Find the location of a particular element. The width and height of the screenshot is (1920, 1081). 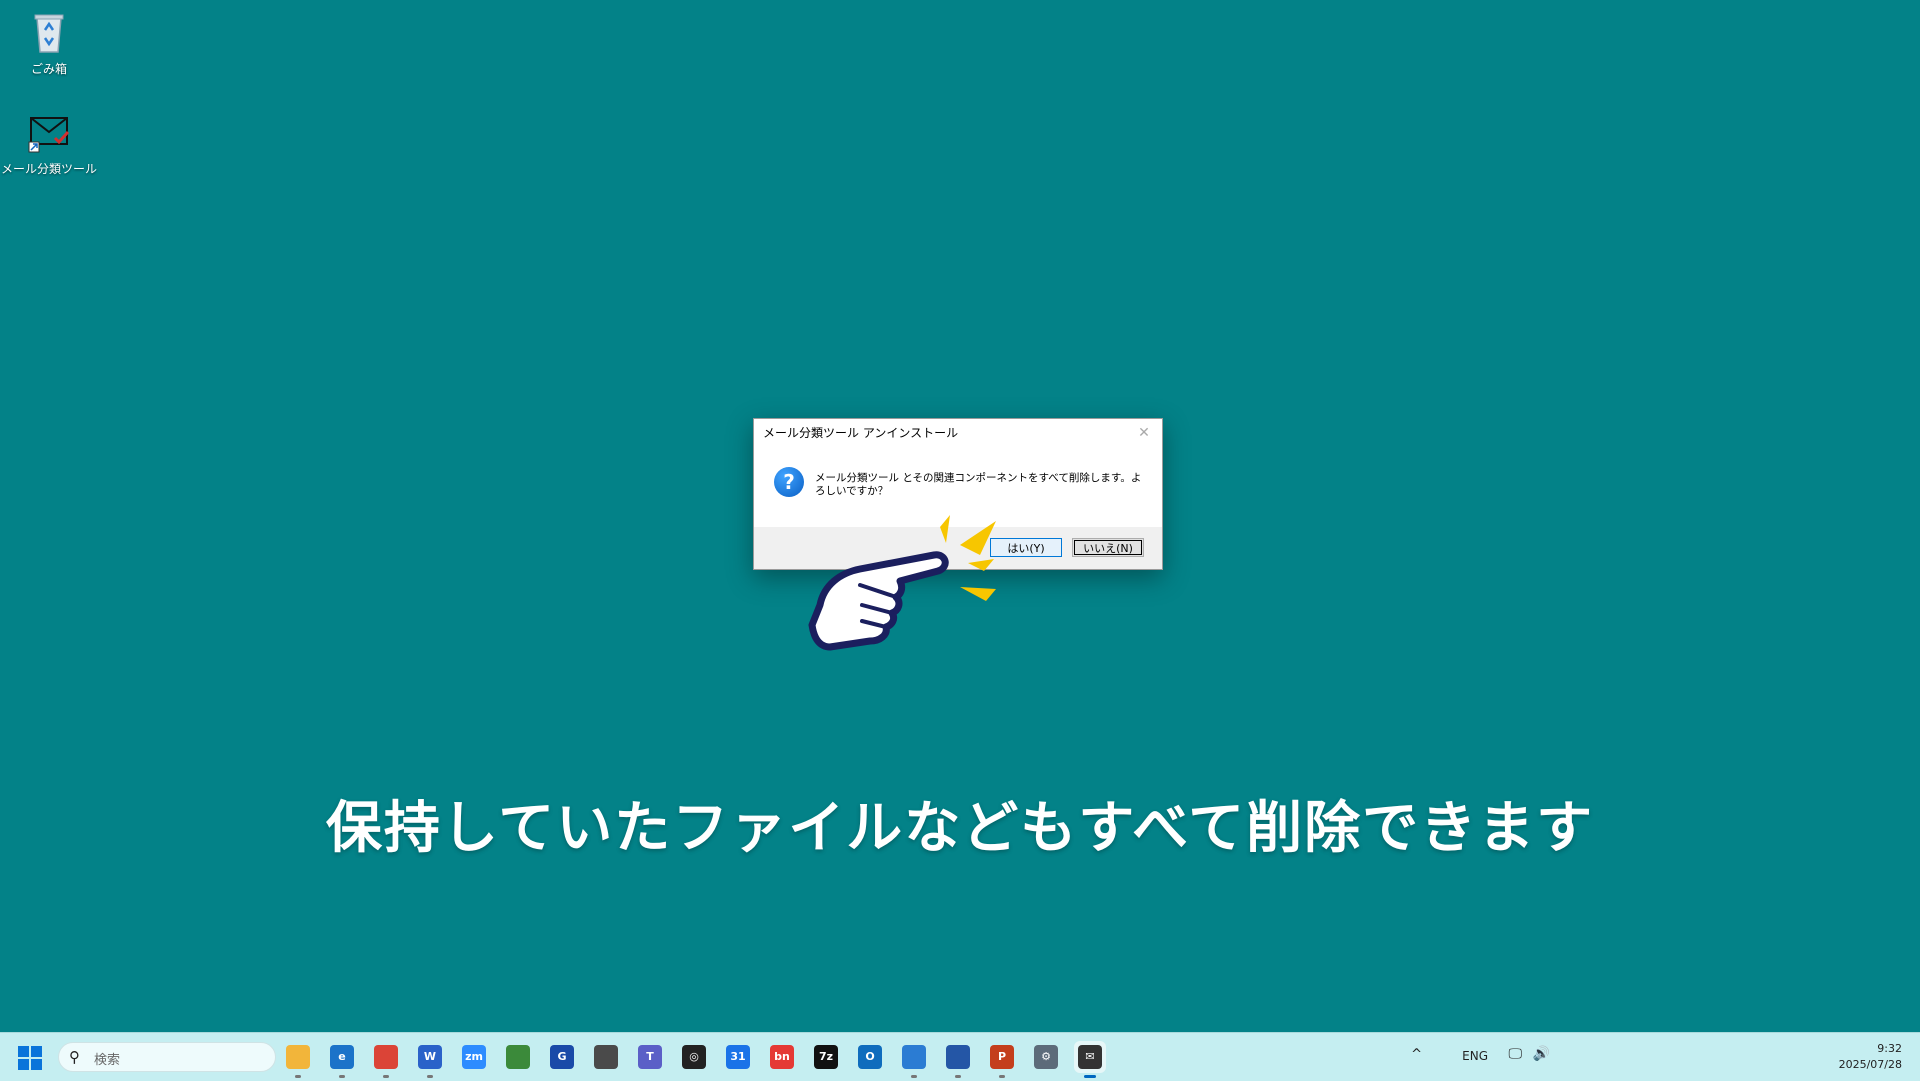

taskbar-app-chrome is located at coordinates (386, 1059).